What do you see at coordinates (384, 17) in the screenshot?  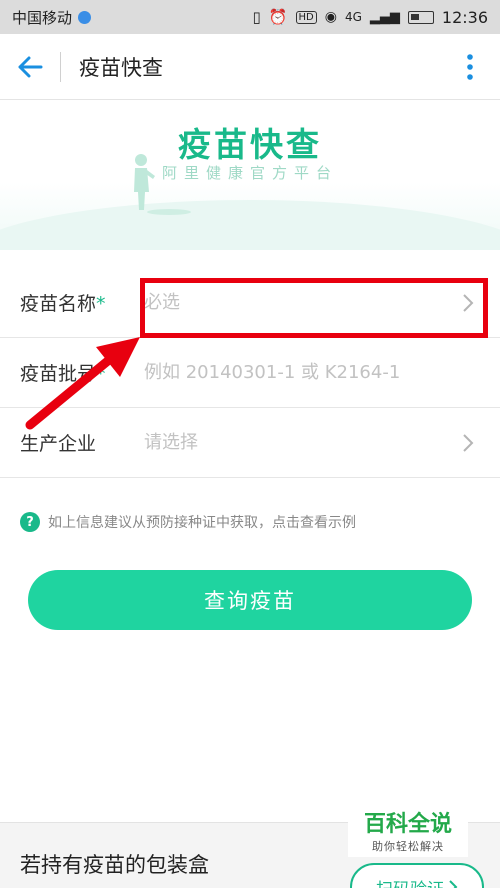 I see `signal-icon: ▂▄▆` at bounding box center [384, 17].